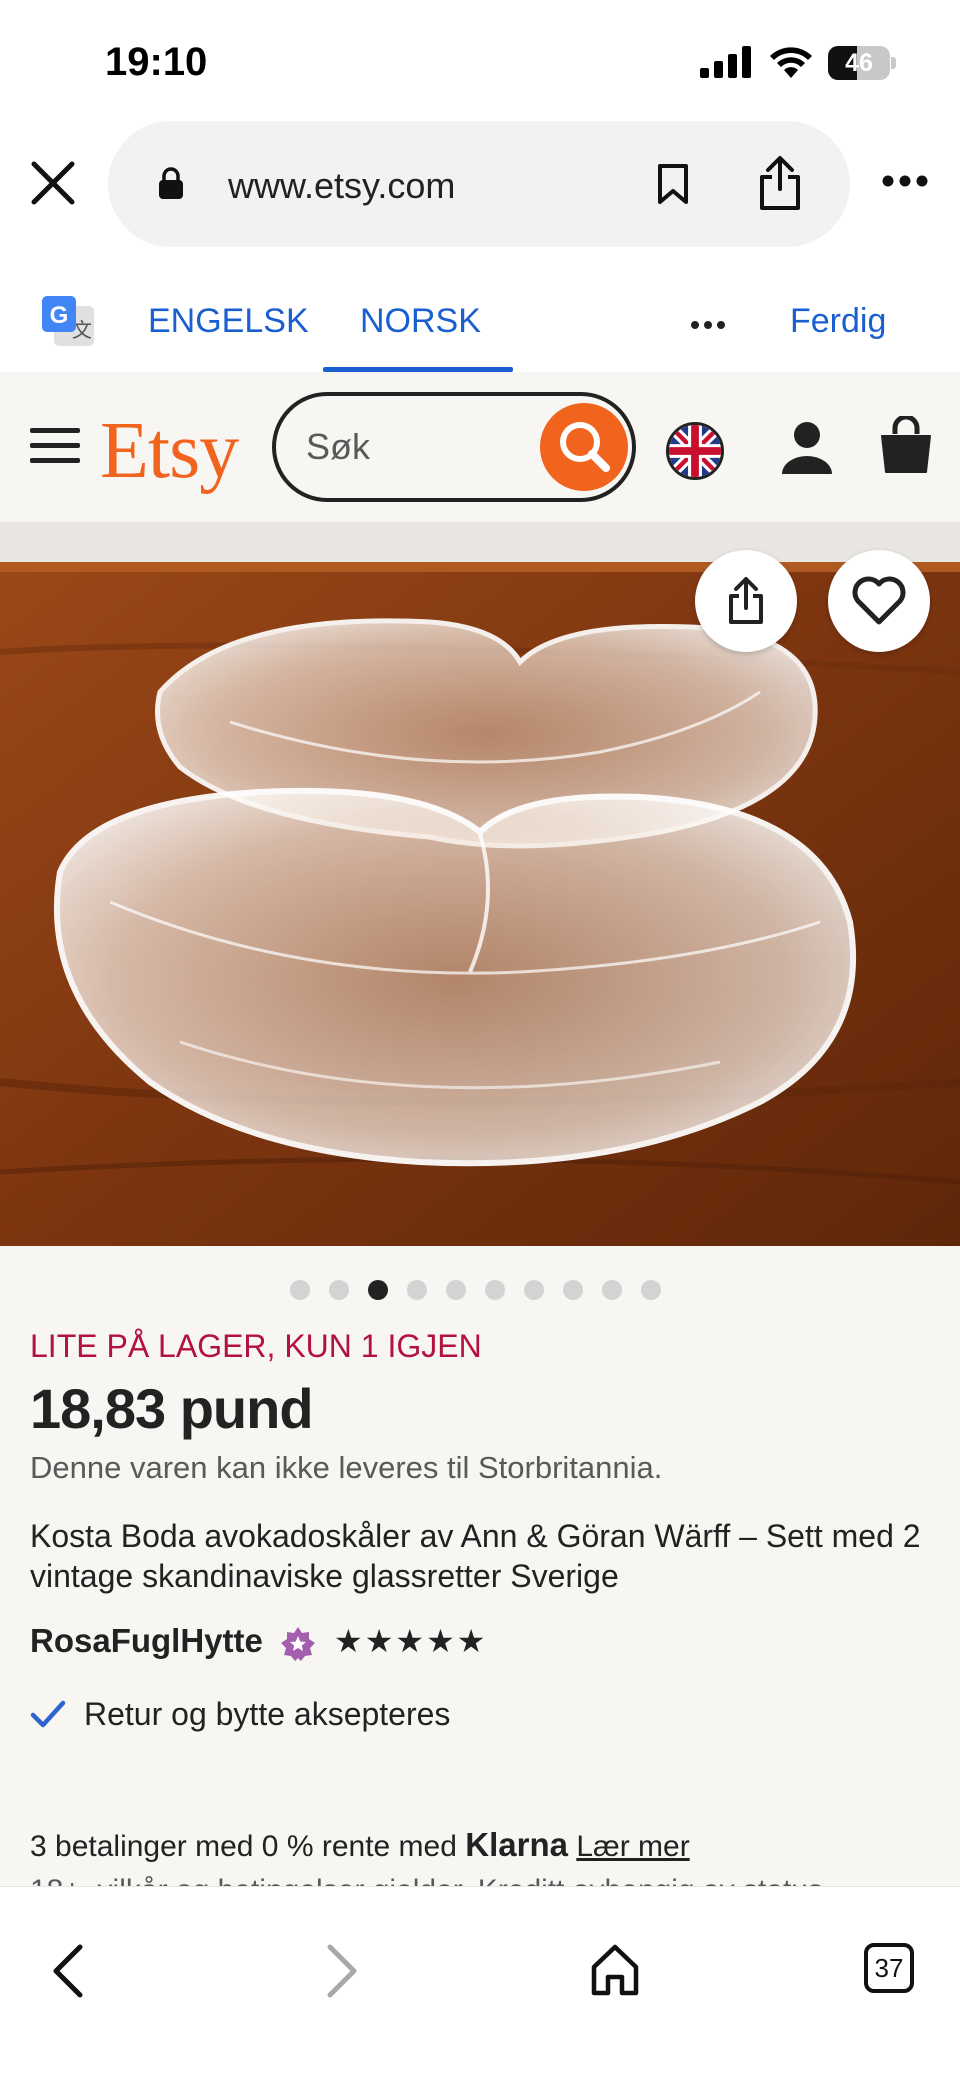  I want to click on etsy-header: Etsy, so click(480, 447).